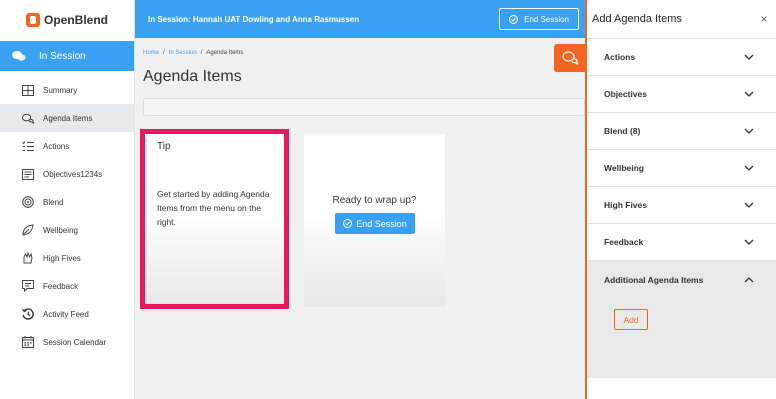  What do you see at coordinates (631, 319) in the screenshot?
I see `add-agenda-item-button: Add` at bounding box center [631, 319].